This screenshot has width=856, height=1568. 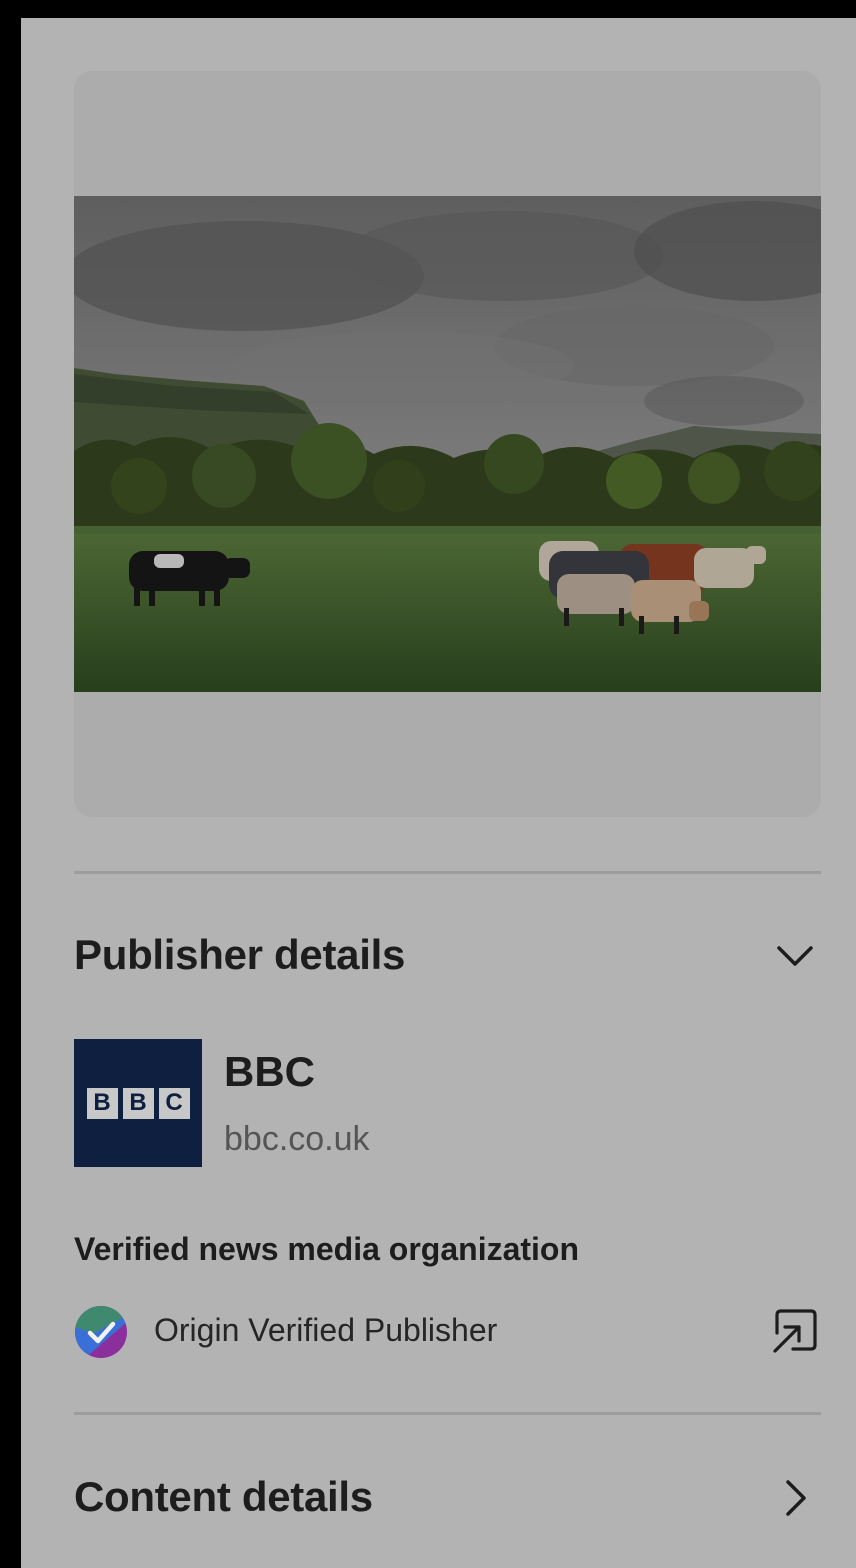 I want to click on verification-heading: Verified news media organization, so click(x=327, y=1249).